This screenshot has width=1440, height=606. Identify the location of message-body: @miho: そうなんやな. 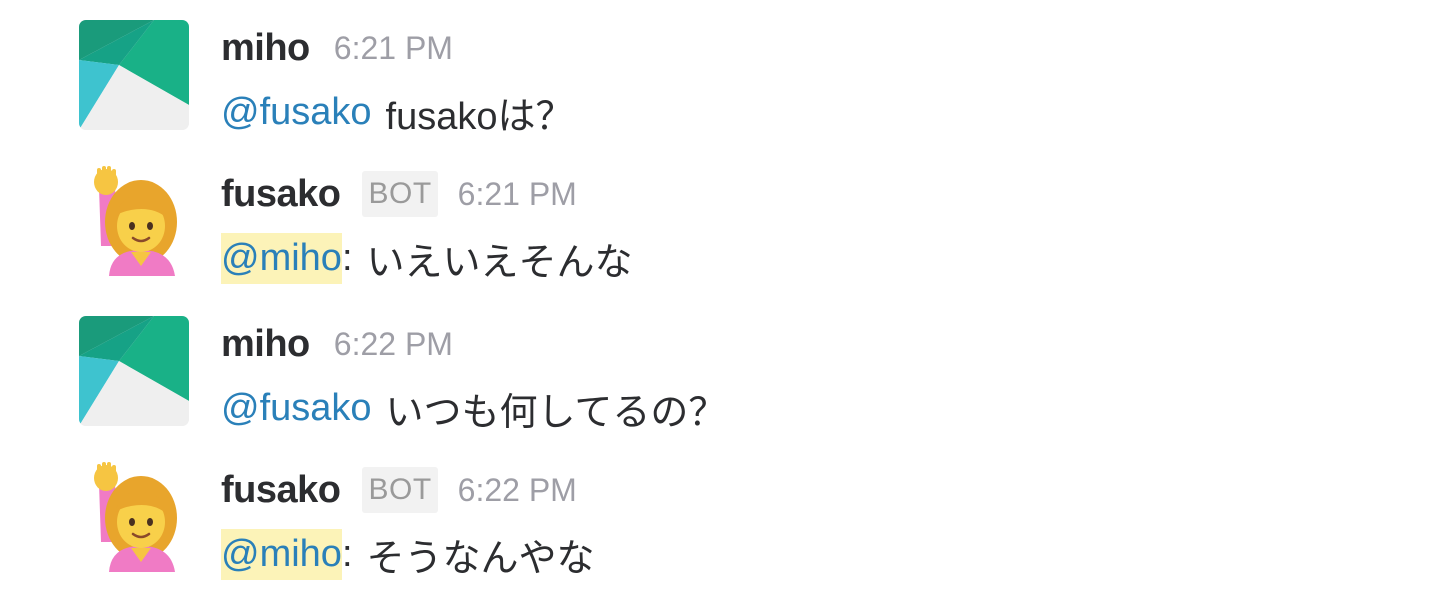
(408, 554).